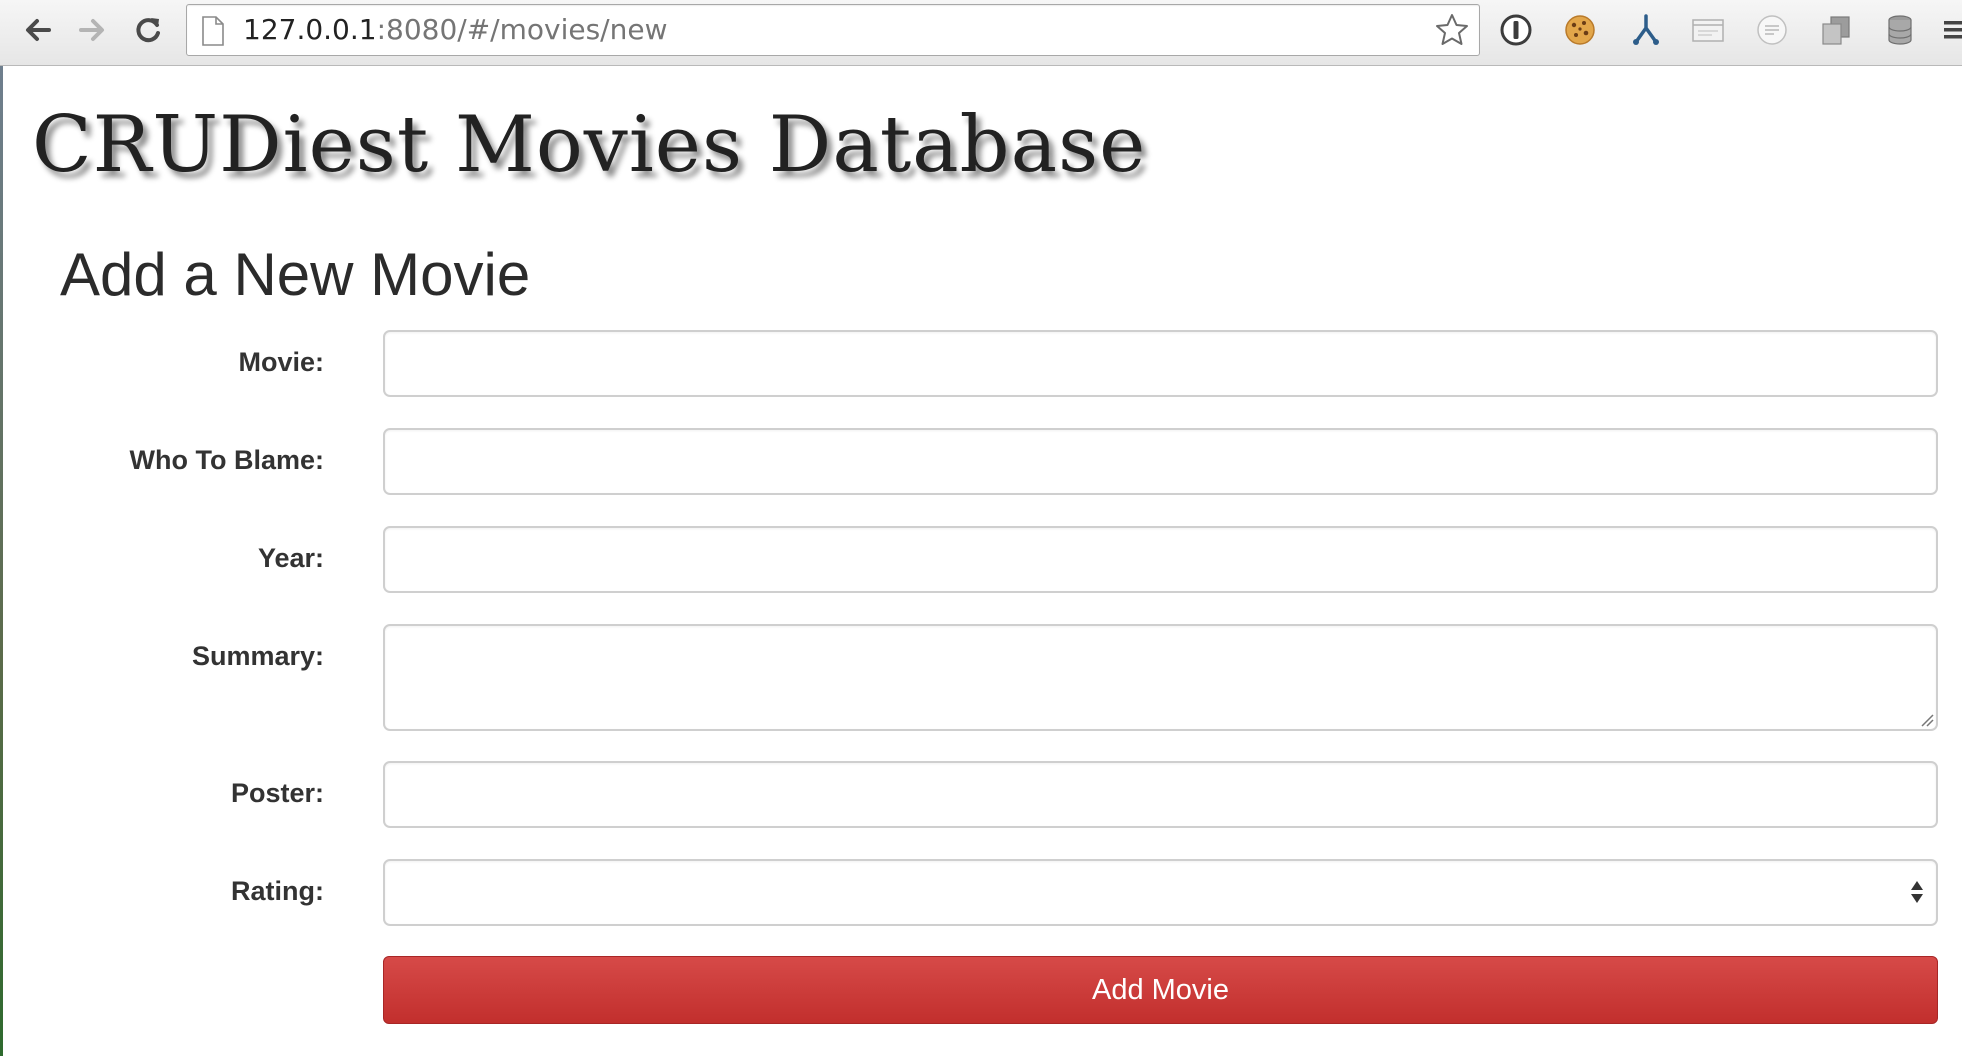 This screenshot has height=1056, width=1962. I want to click on url-path: :8080/#/movies/new, so click(522, 29).